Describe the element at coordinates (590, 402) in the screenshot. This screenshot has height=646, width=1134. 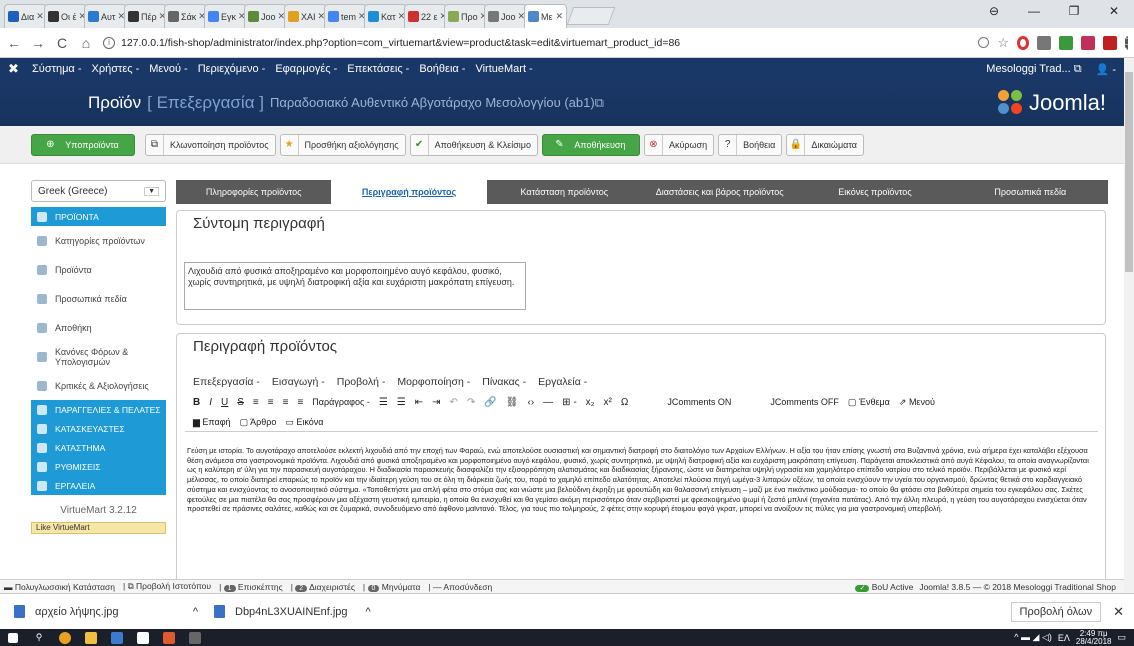
I see `subscript-icon: x₂` at that location.